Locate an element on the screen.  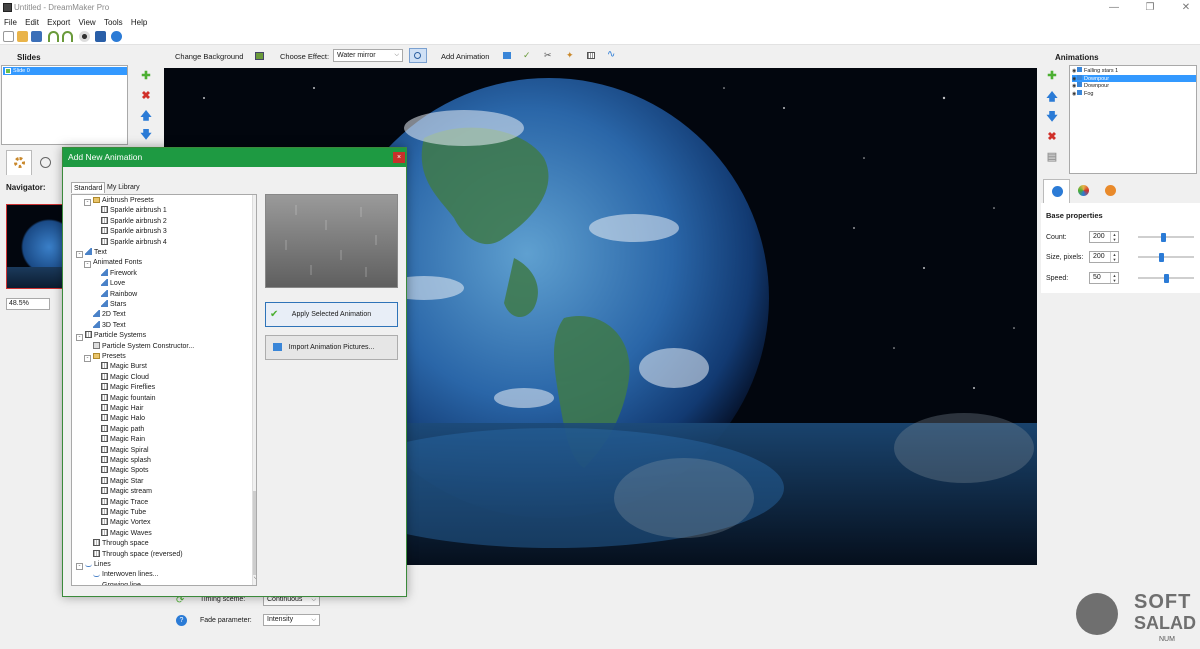
effect-select: Water mirror ⌵ is located at coordinates (368, 55).